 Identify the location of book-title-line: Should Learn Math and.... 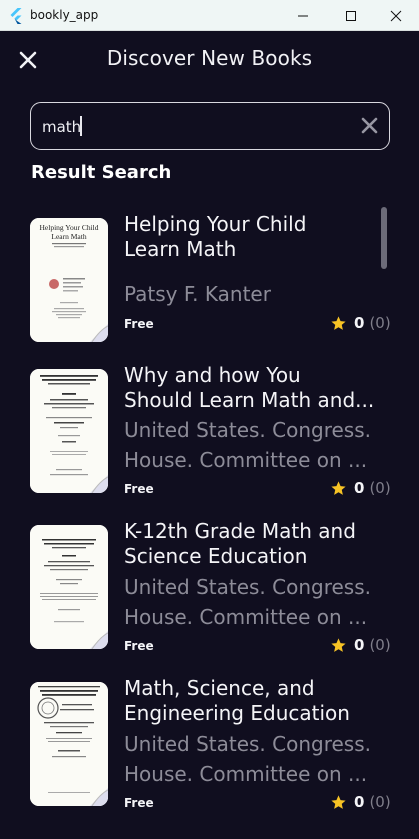
(249, 400).